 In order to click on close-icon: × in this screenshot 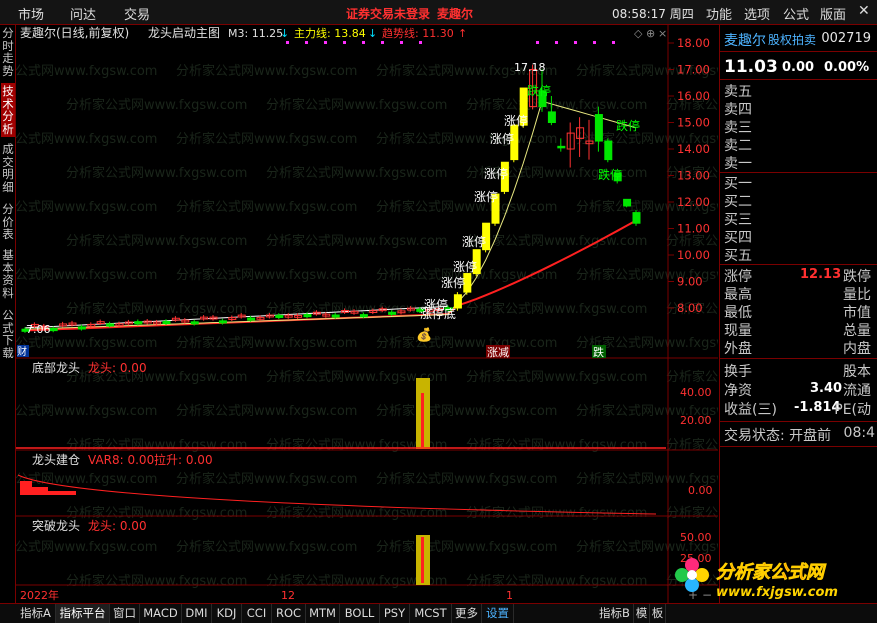, I will do `click(662, 33)`.